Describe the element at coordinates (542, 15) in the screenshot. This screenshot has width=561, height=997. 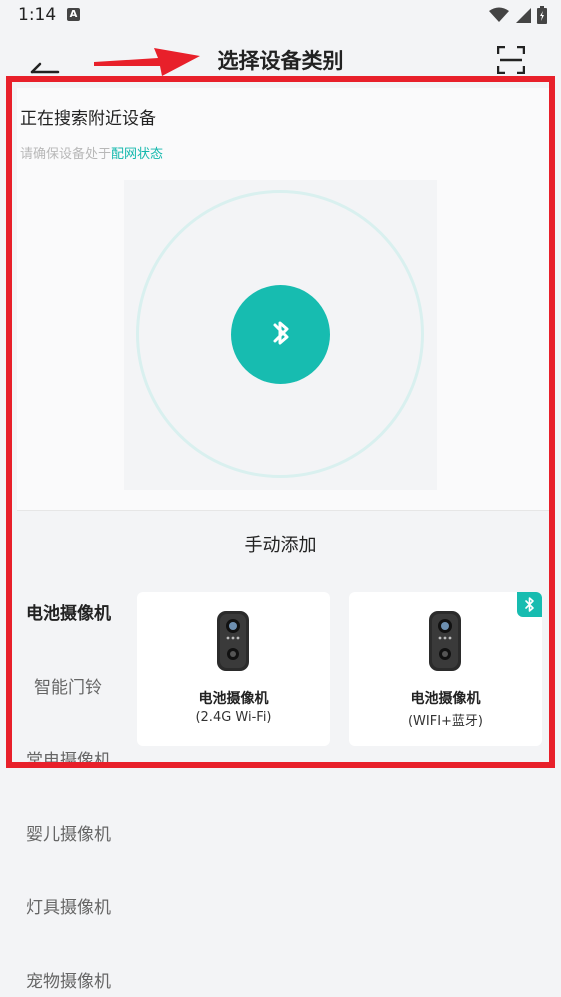
I see `battery-icon` at that location.